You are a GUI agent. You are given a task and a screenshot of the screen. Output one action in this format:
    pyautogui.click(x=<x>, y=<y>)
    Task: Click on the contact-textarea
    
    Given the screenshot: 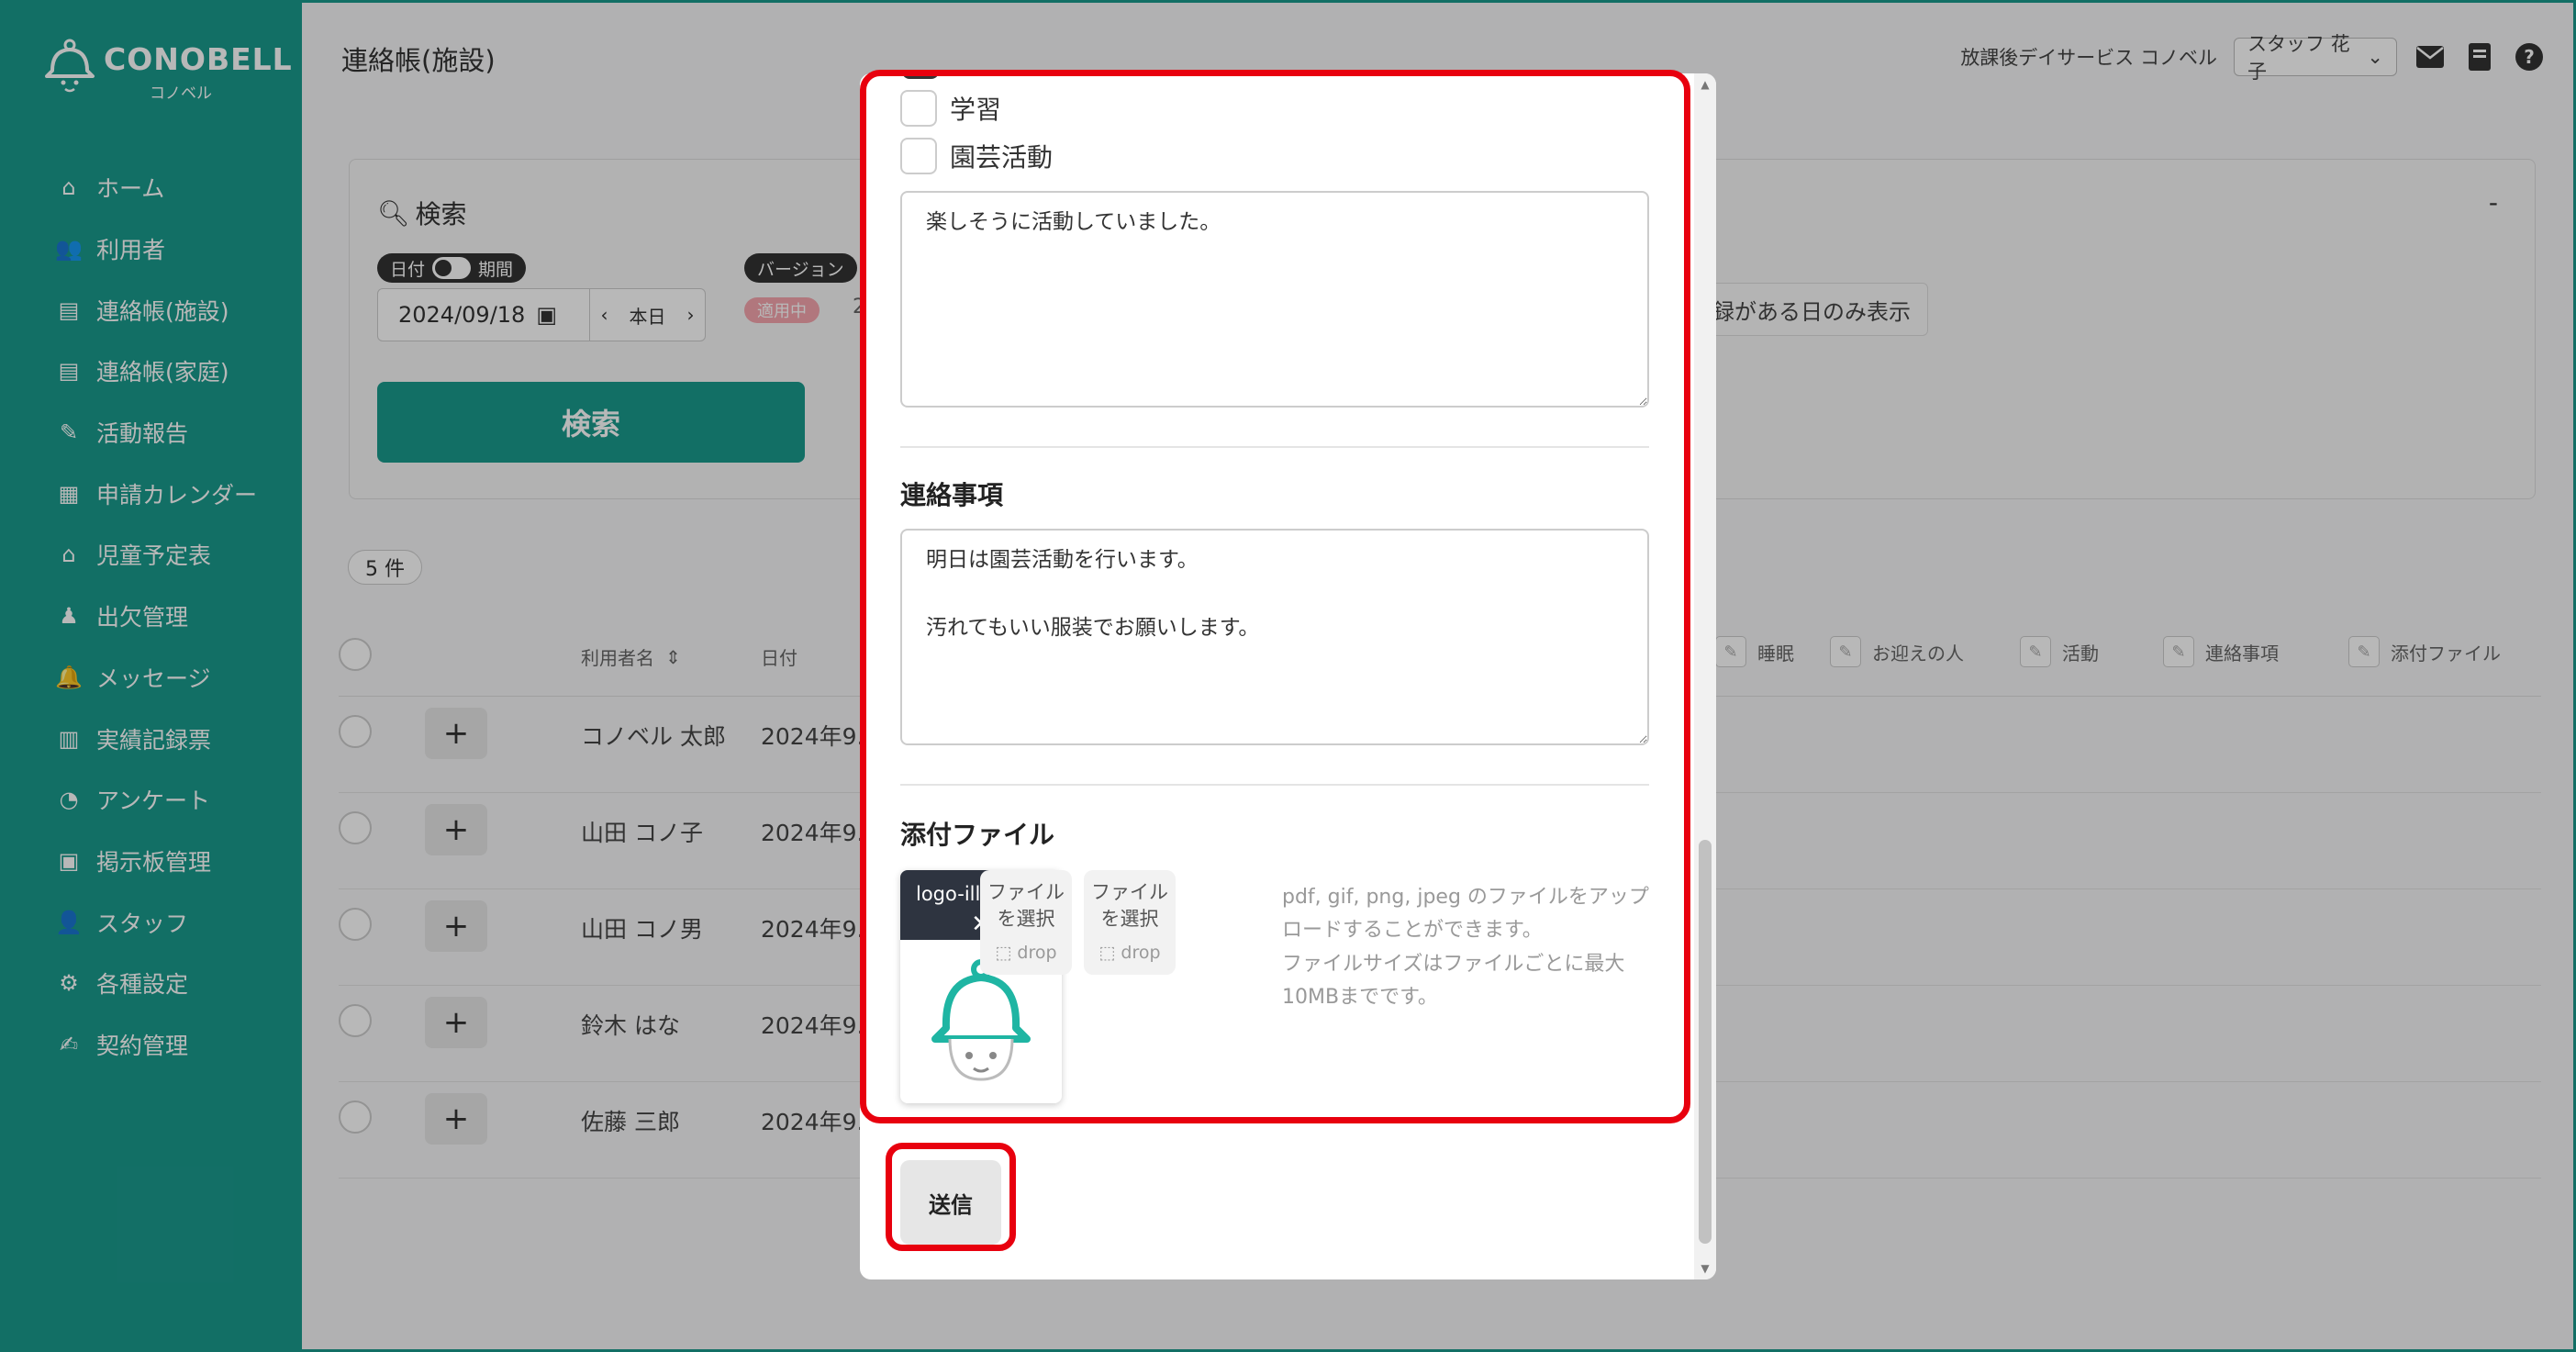 What is the action you would take?
    pyautogui.click(x=1274, y=637)
    